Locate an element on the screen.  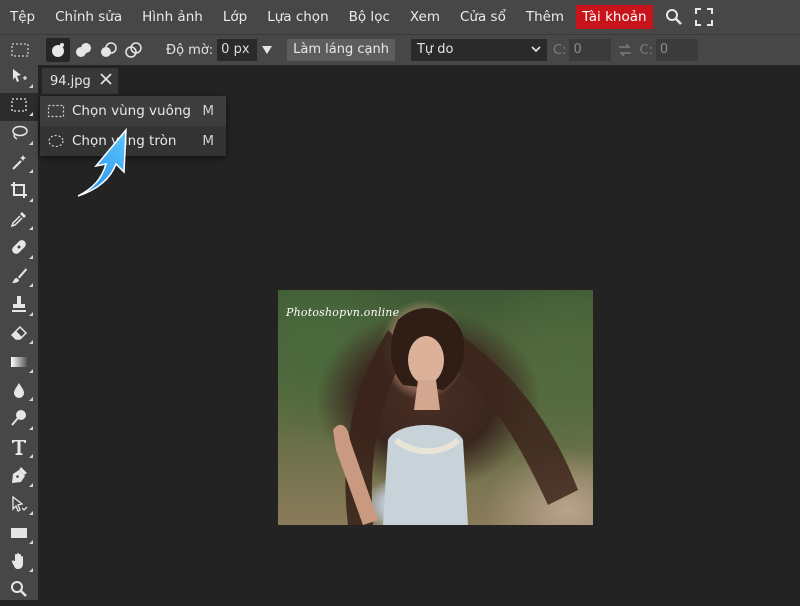
text-icon is located at coordinates (19, 449).